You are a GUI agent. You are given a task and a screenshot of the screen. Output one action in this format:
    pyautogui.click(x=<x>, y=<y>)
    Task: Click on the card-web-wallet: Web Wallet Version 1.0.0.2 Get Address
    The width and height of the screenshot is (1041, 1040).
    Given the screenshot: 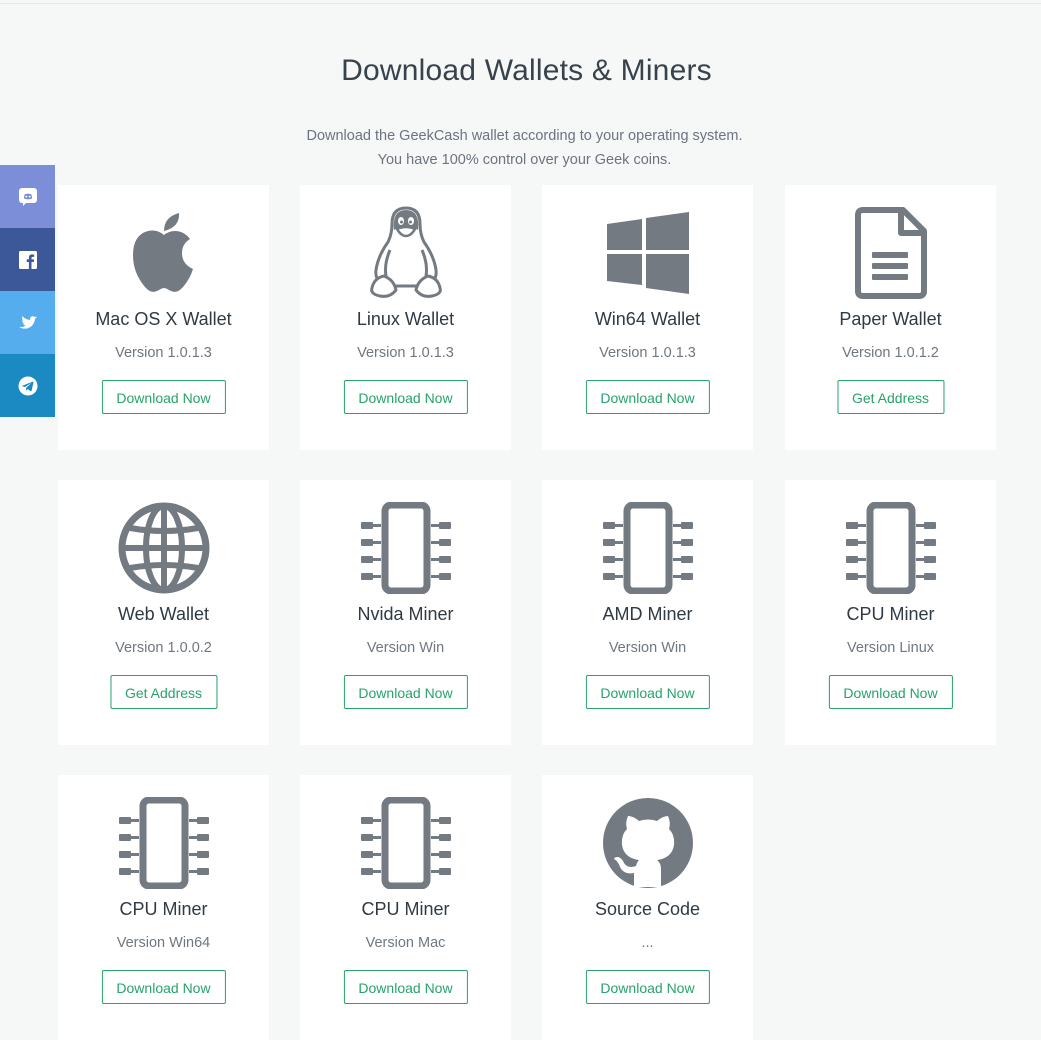 What is the action you would take?
    pyautogui.click(x=163, y=612)
    